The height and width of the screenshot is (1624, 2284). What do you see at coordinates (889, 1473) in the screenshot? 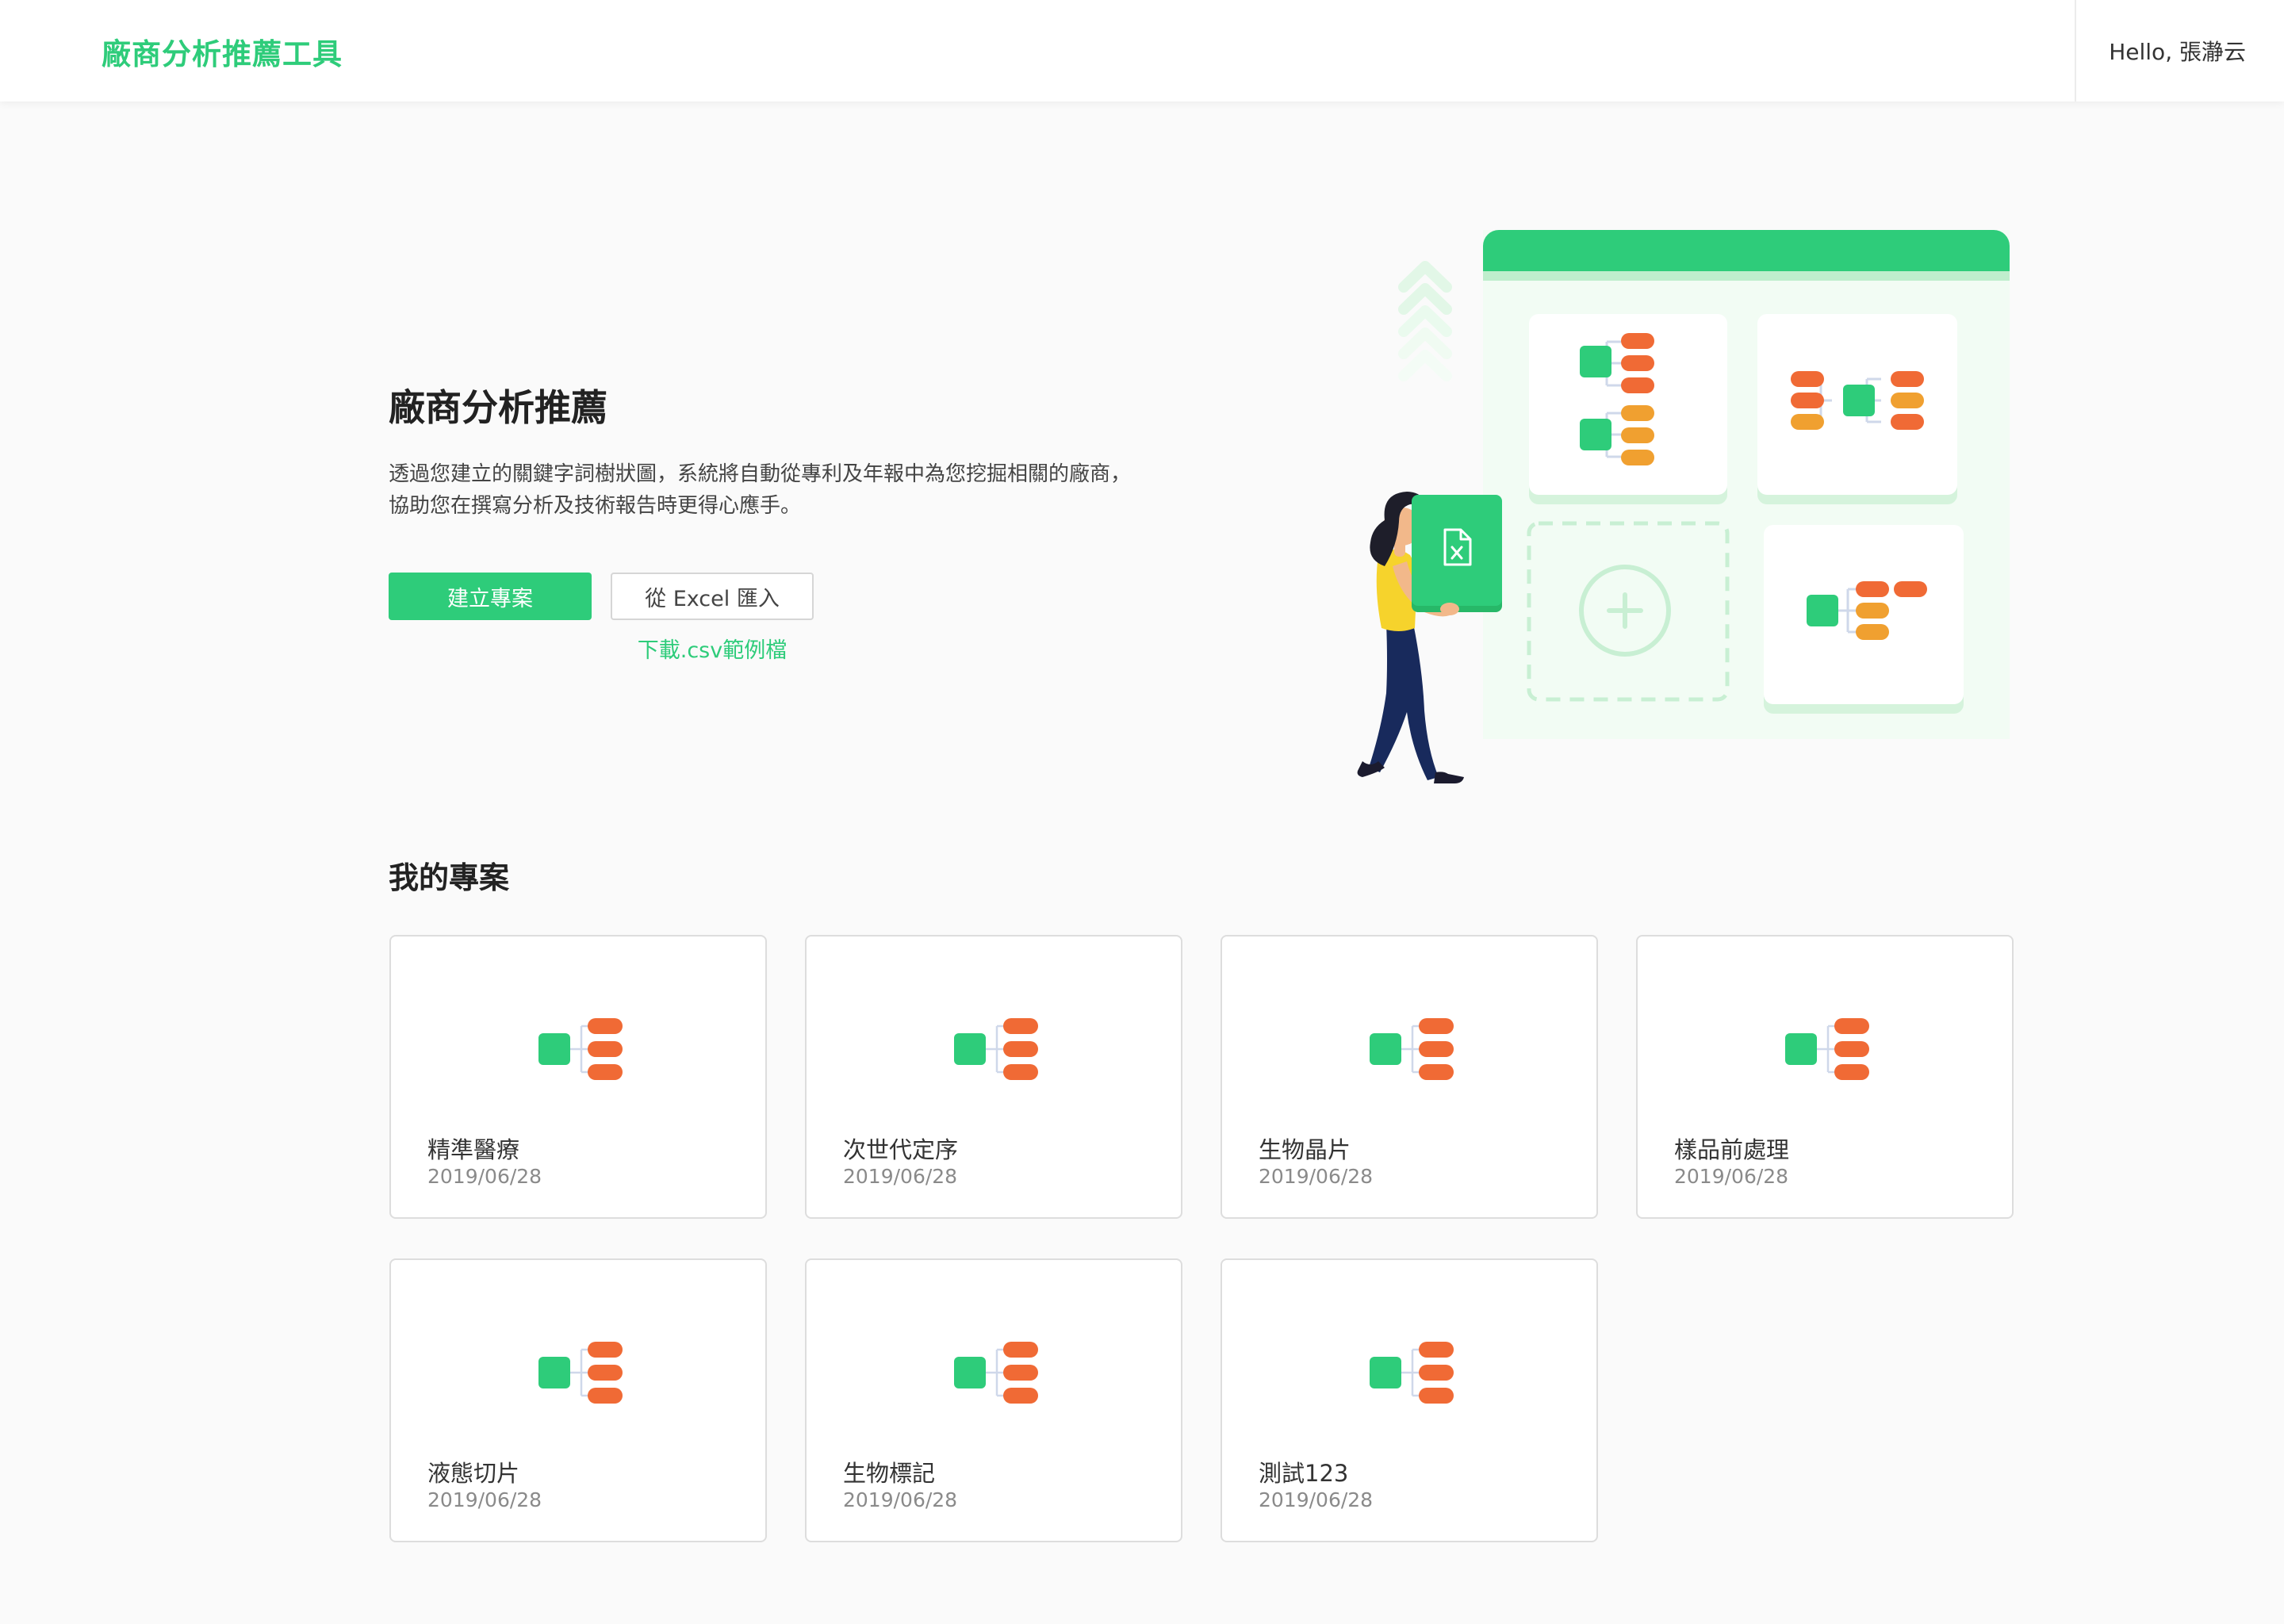
I see `project-name: 生物標記` at bounding box center [889, 1473].